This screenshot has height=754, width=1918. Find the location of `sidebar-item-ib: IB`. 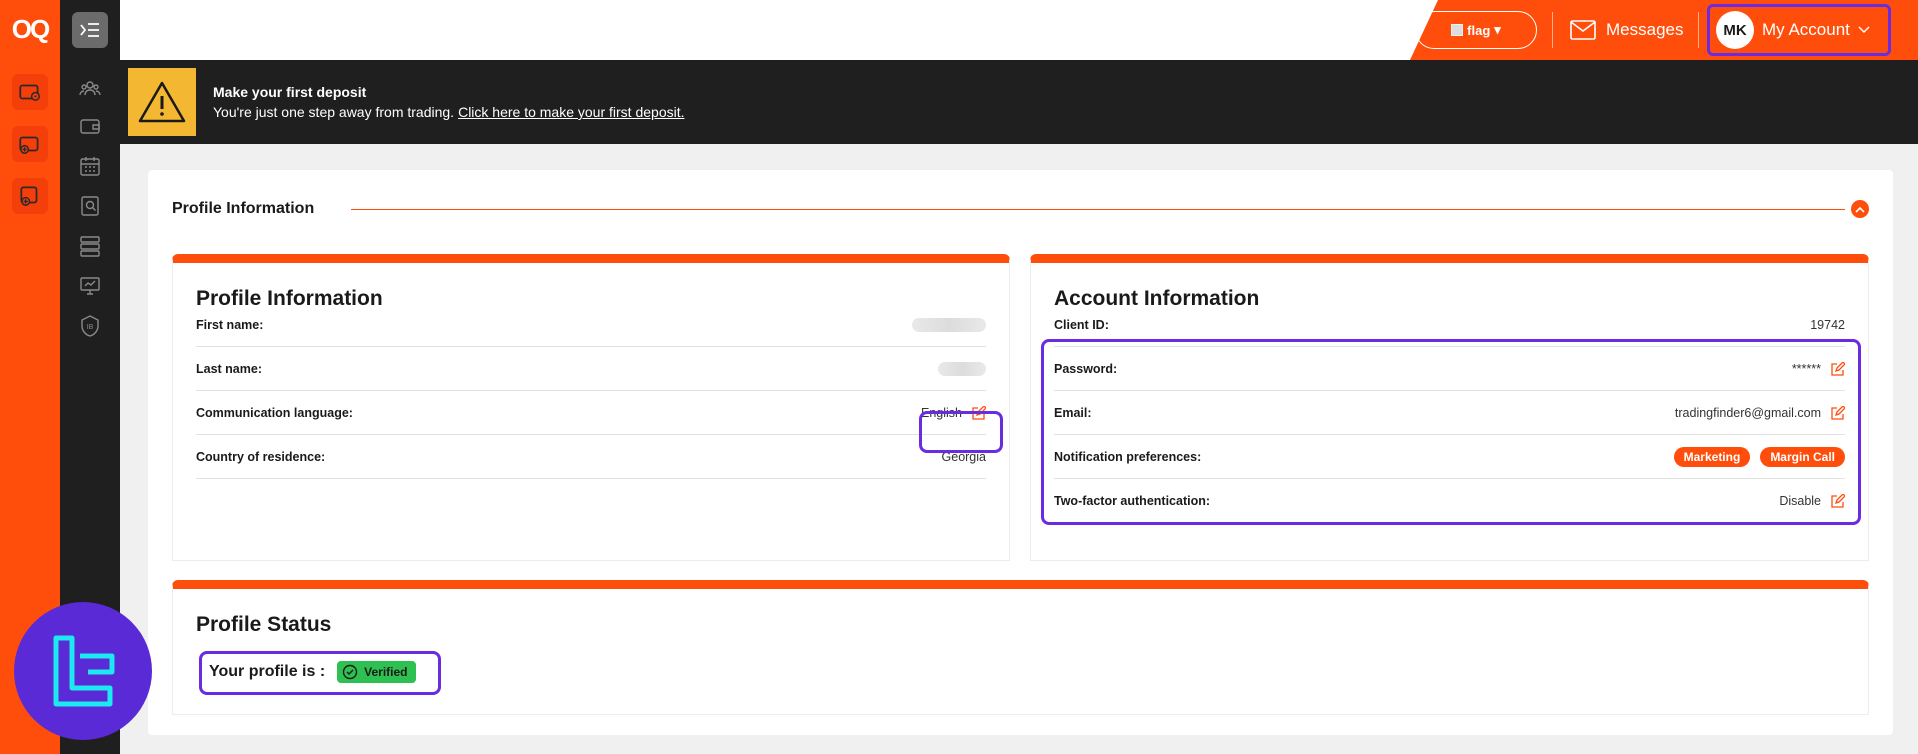

sidebar-item-ib: IB is located at coordinates (90, 326).